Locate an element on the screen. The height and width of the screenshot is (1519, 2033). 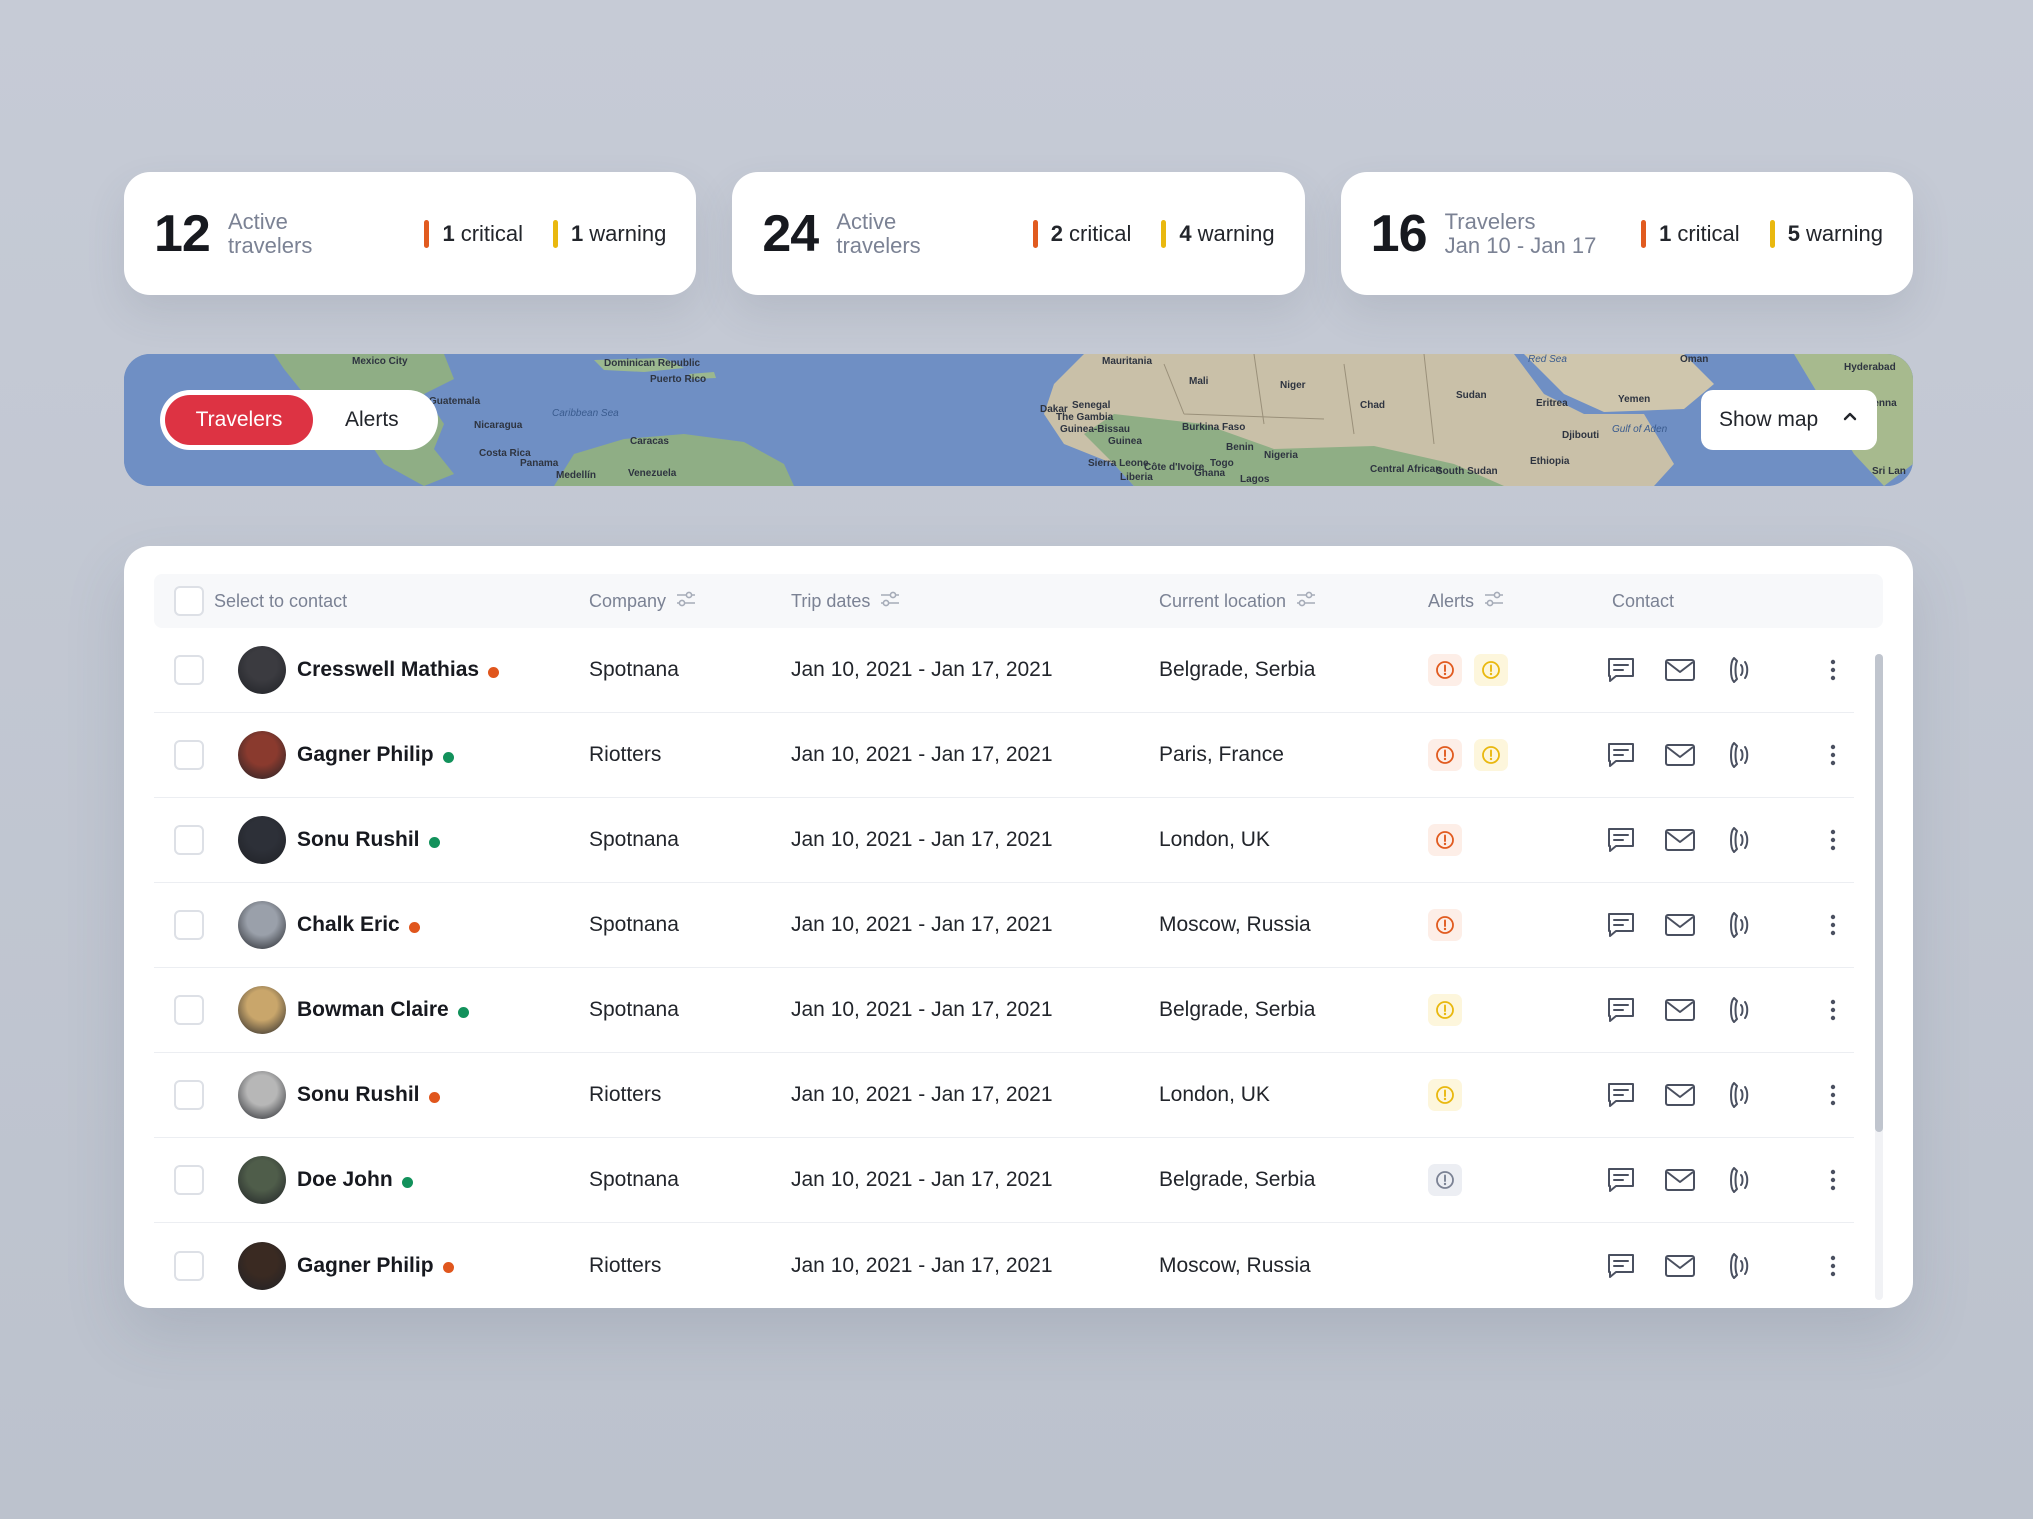
avatar is located at coordinates (262, 755).